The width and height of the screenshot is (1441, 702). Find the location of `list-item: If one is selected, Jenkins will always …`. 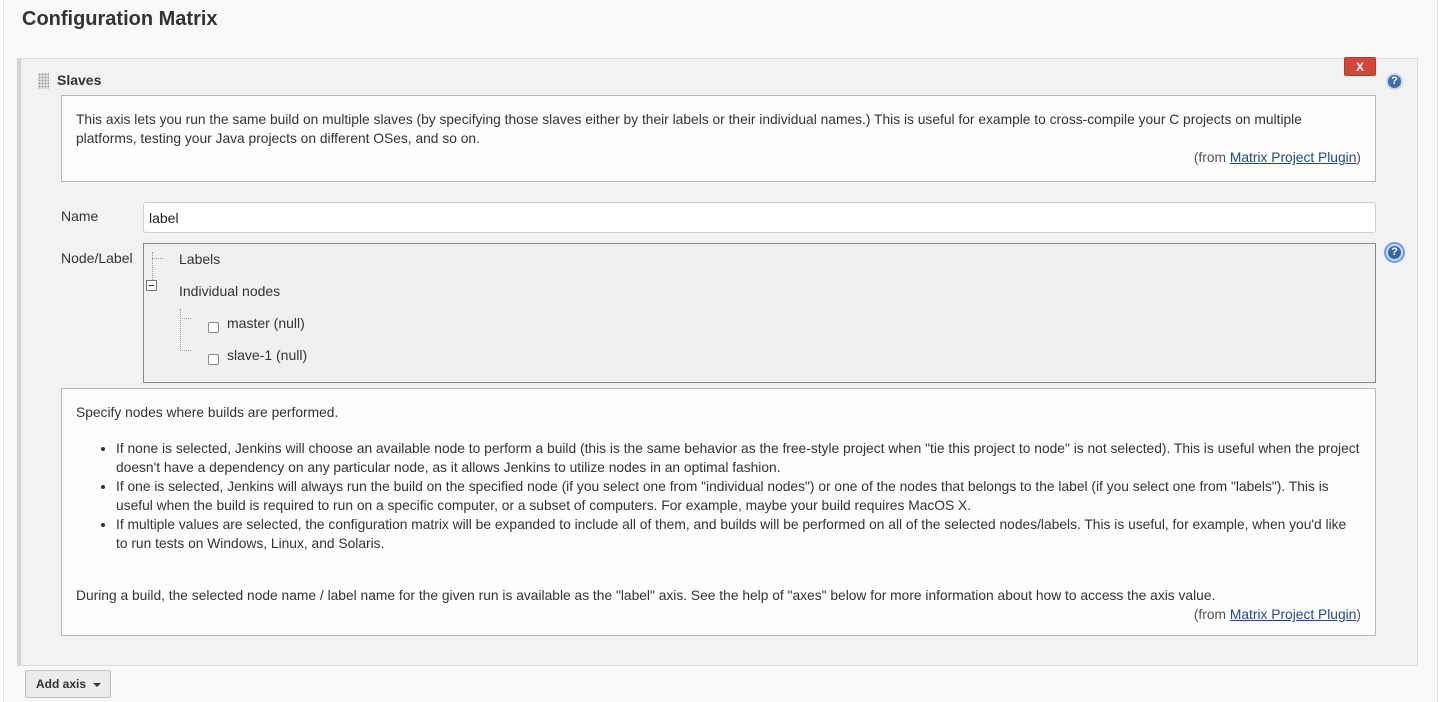

list-item: If one is selected, Jenkins will always … is located at coordinates (738, 496).